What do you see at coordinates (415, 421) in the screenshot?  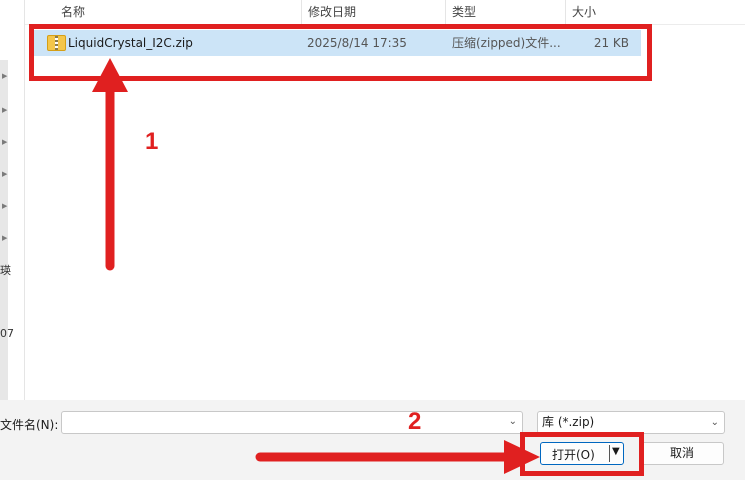 I see `annotation-step-2: 2` at bounding box center [415, 421].